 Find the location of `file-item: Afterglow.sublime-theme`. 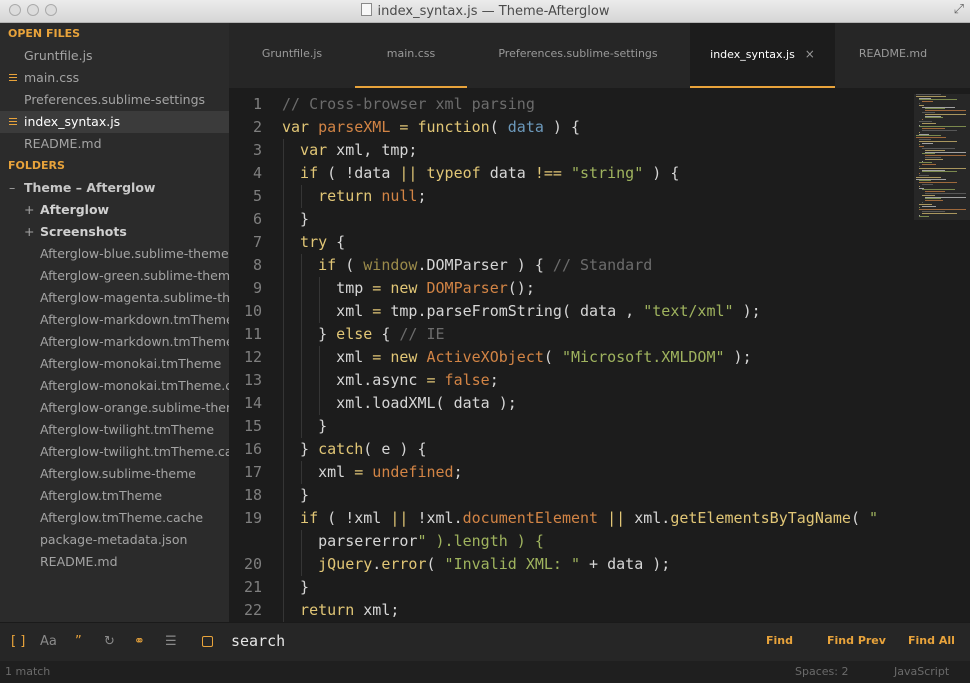

file-item: Afterglow.sublime-theme is located at coordinates (114, 474).